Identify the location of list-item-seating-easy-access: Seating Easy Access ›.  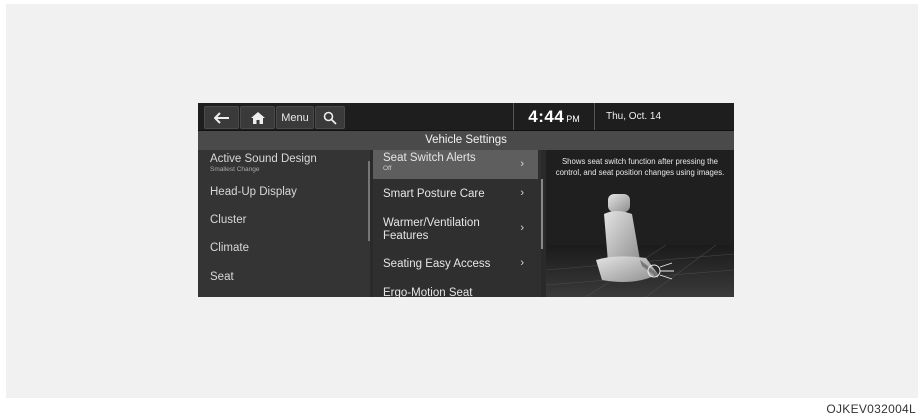
(455, 263).